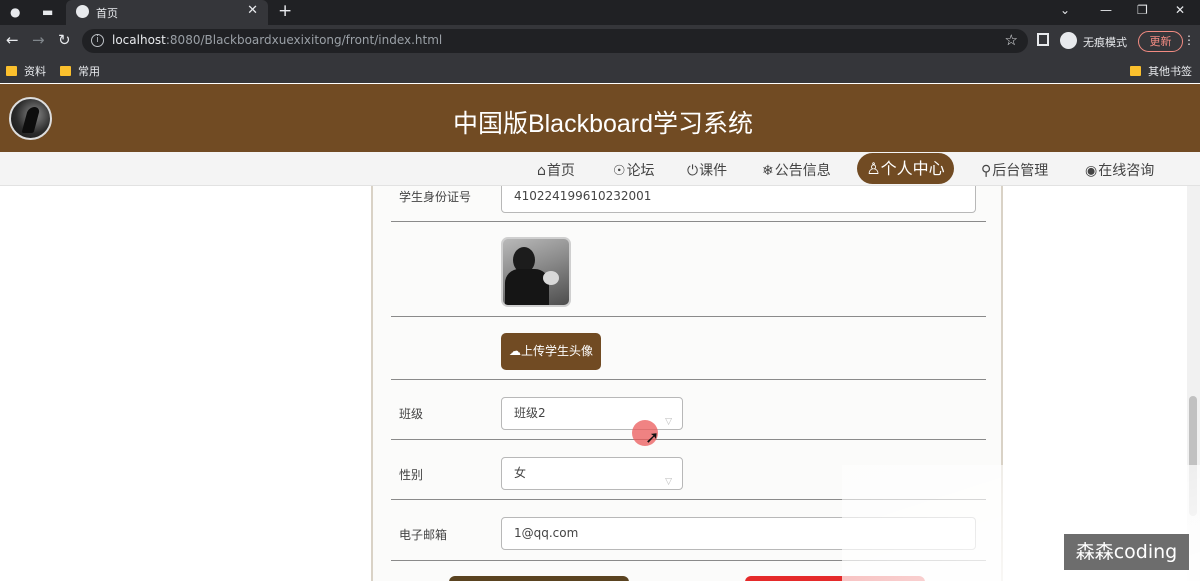 The height and width of the screenshot is (581, 1200). Describe the element at coordinates (912, 168) in the screenshot. I see `nav-profile-label: 个人中心` at that location.